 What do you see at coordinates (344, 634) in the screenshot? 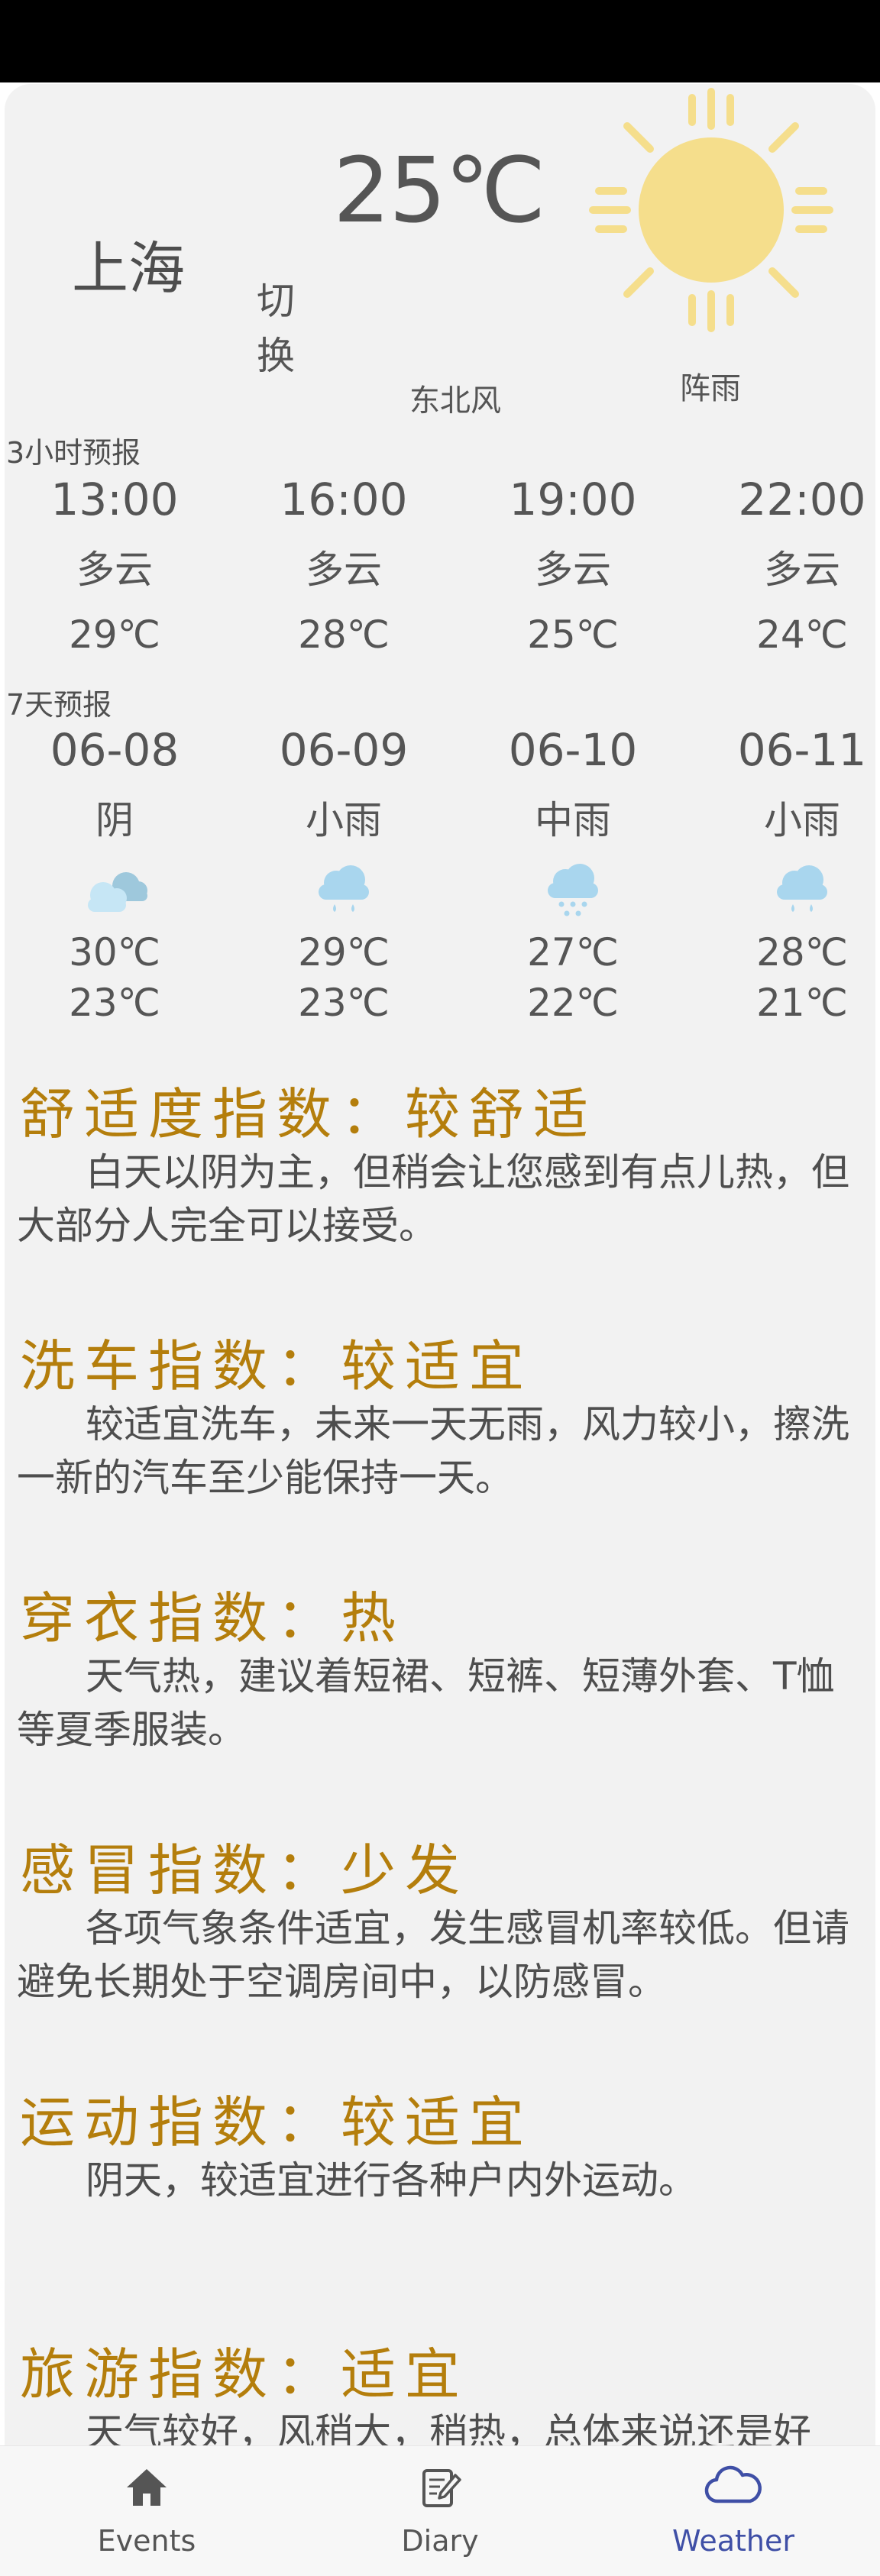
I see `hourly-temp: 28℃` at bounding box center [344, 634].